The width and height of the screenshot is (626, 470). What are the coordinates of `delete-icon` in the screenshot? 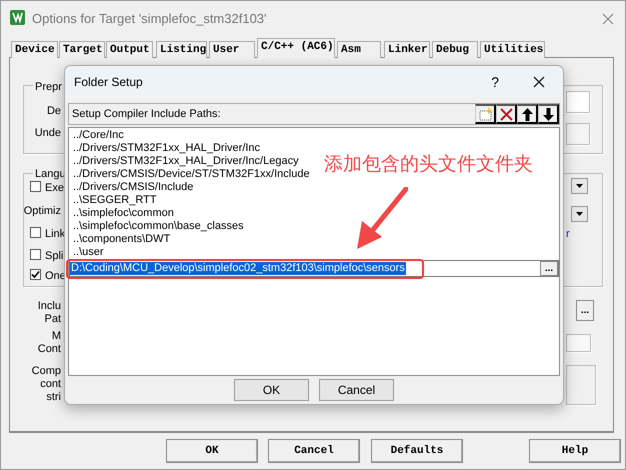 It's located at (506, 114).